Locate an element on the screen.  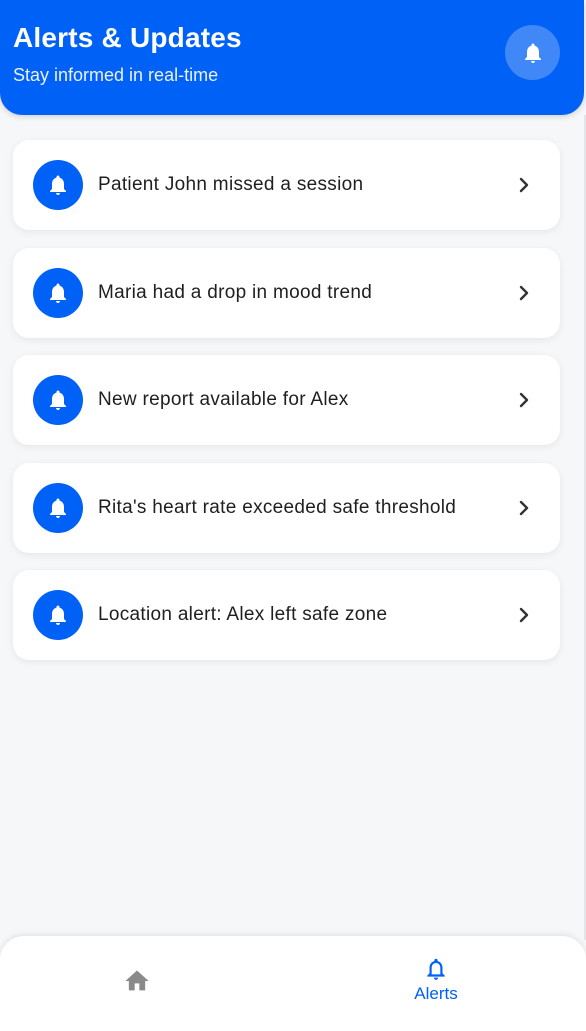
alert-message: Maria had a drop in mood trend is located at coordinates (235, 292).